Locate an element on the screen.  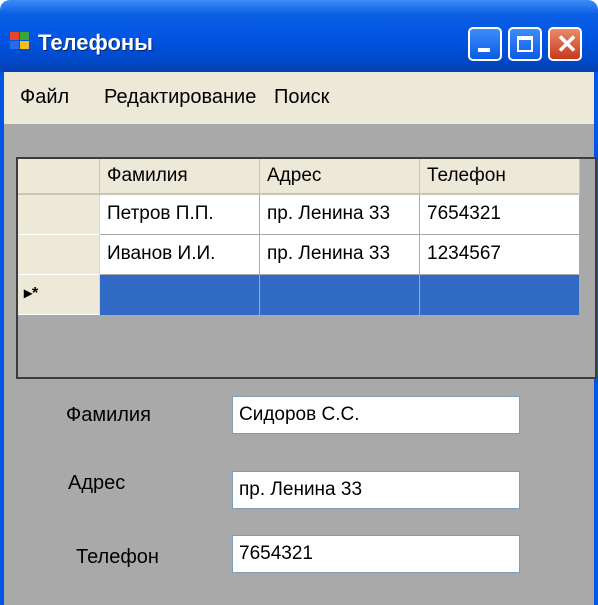
grid-cell-surname: Иванов И.И. is located at coordinates (180, 255).